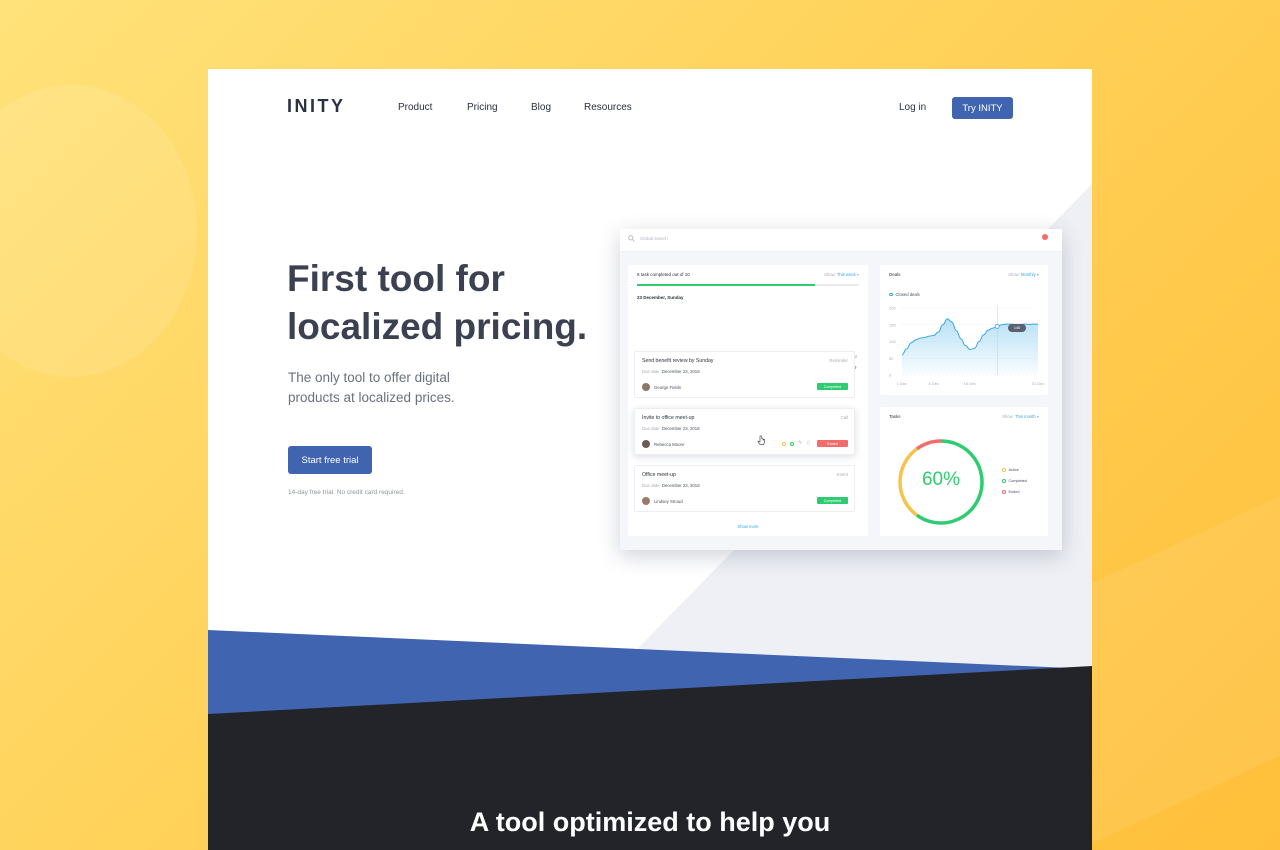 This screenshot has height=850, width=1280. Describe the element at coordinates (98, 231) in the screenshot. I see `background-circle` at that location.